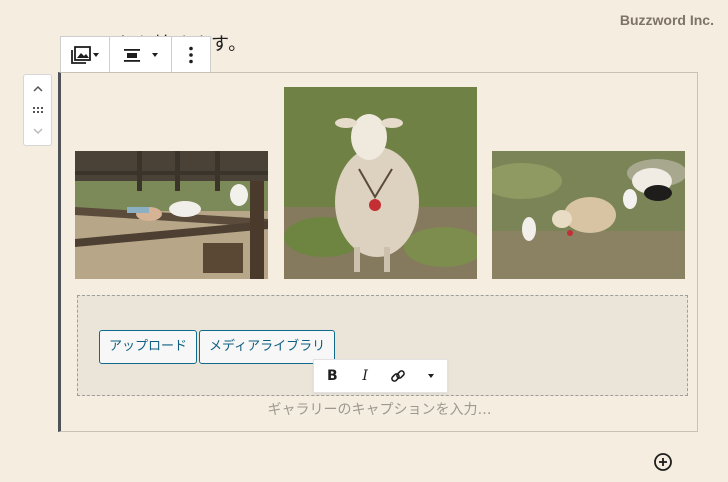 The width and height of the screenshot is (728, 482). I want to click on link-icon, so click(398, 376).